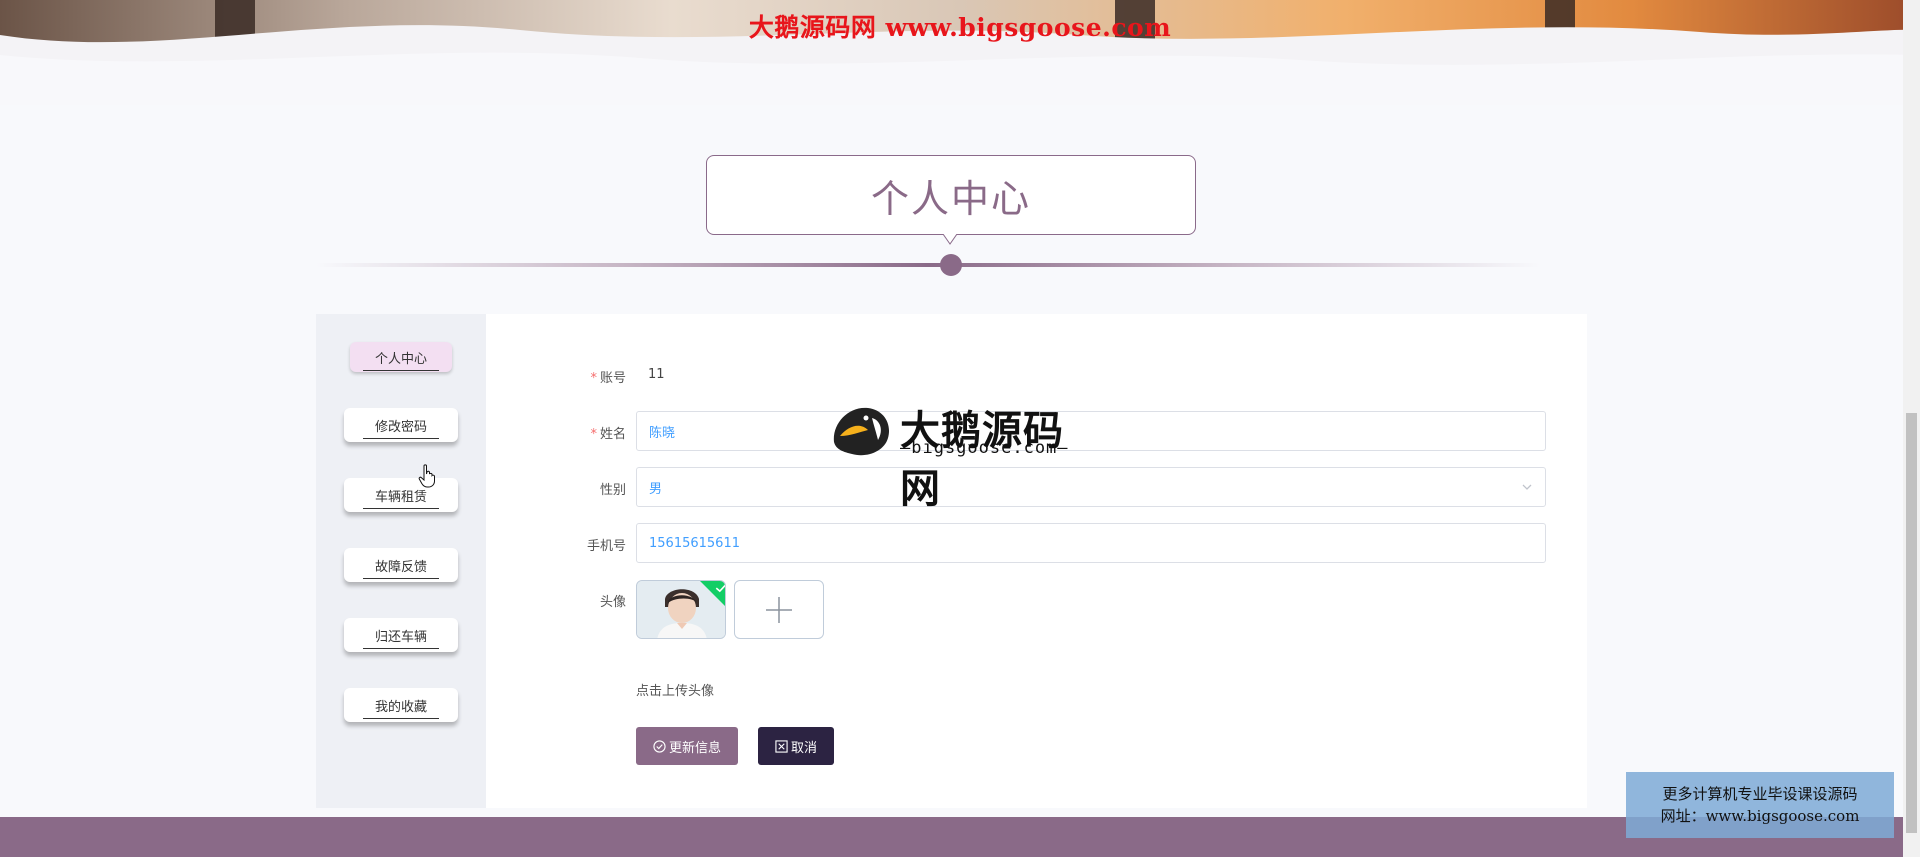  I want to click on update-button-label: 更新信息, so click(694, 748).